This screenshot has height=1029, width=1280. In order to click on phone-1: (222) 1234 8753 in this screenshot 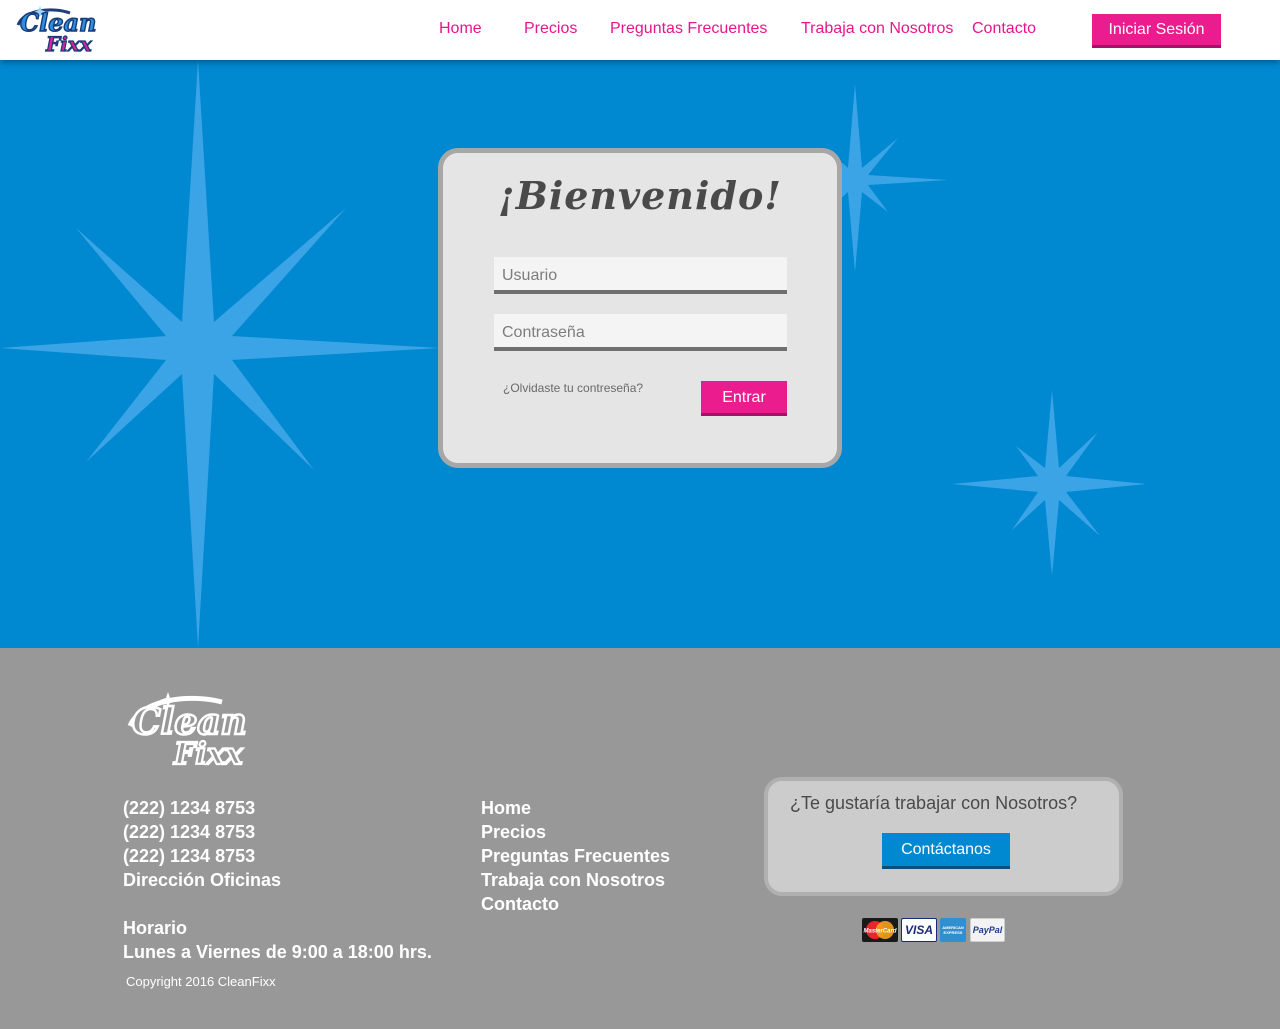, I will do `click(189, 808)`.